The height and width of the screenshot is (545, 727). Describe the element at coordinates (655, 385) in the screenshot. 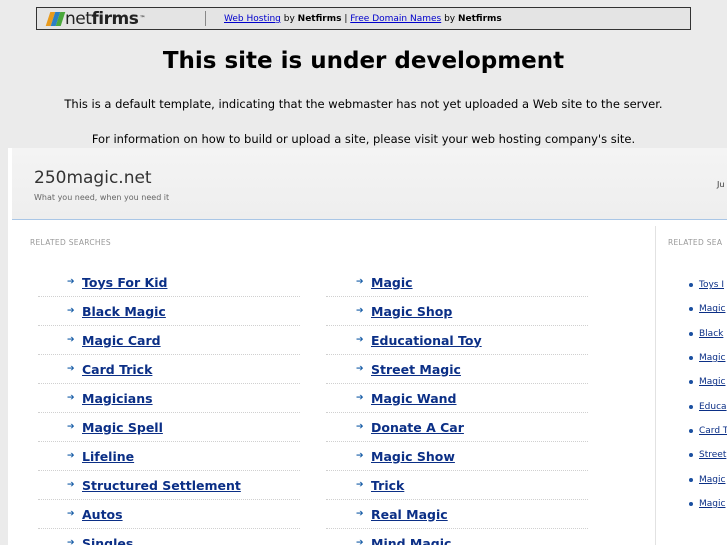

I see `column-divider` at that location.